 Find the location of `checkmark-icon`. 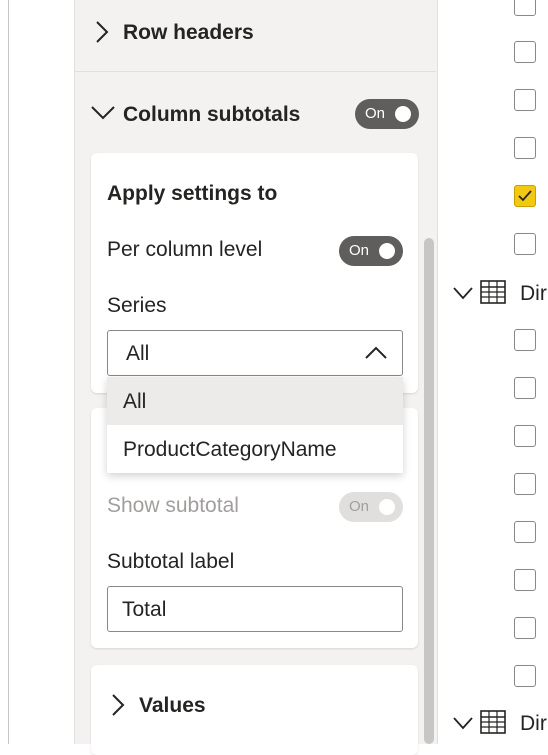

checkmark-icon is located at coordinates (525, 196).